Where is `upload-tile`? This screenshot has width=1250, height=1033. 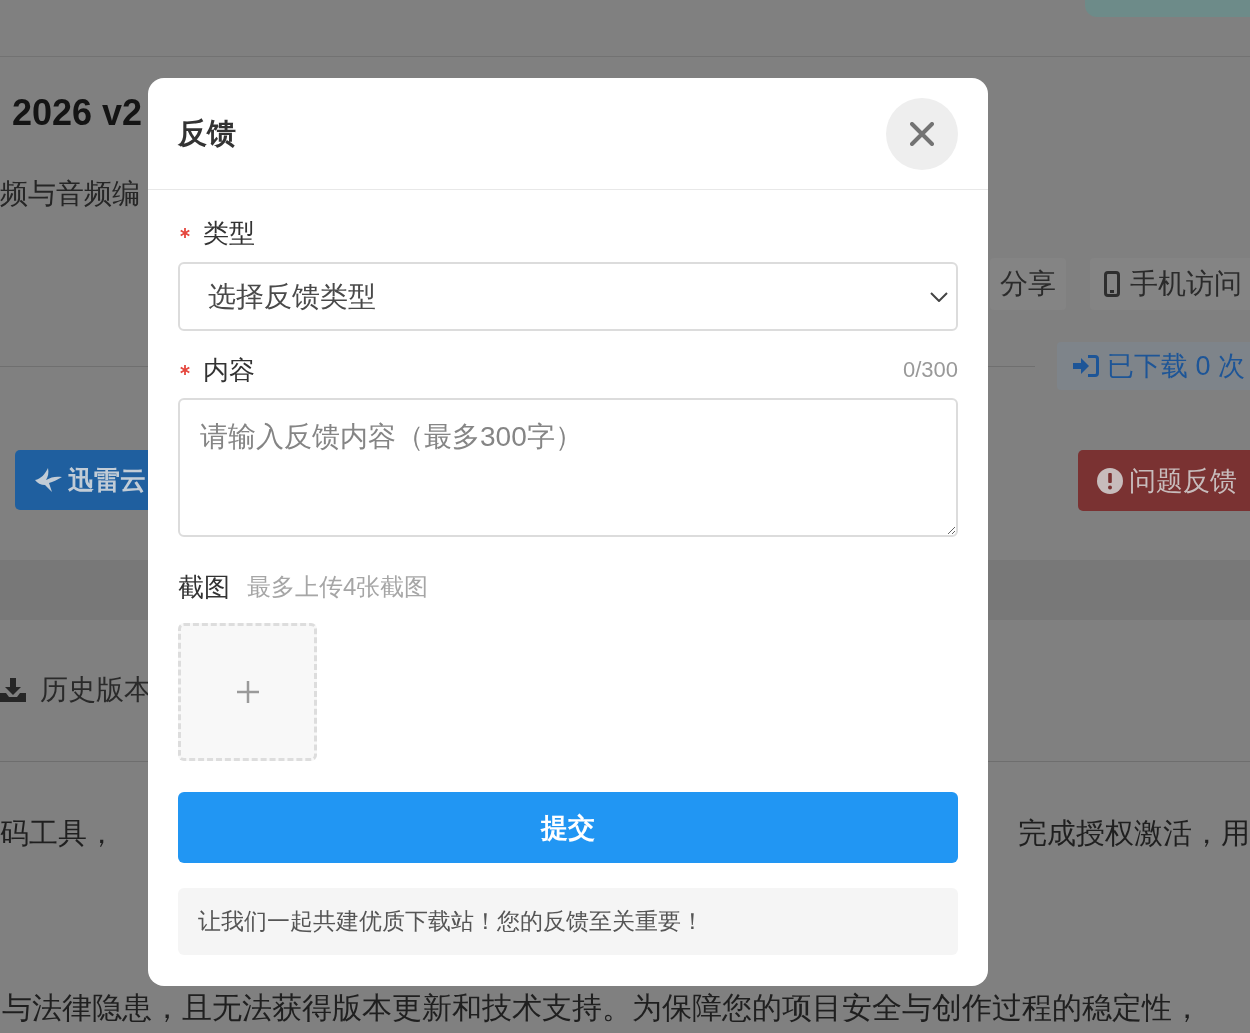 upload-tile is located at coordinates (247, 692).